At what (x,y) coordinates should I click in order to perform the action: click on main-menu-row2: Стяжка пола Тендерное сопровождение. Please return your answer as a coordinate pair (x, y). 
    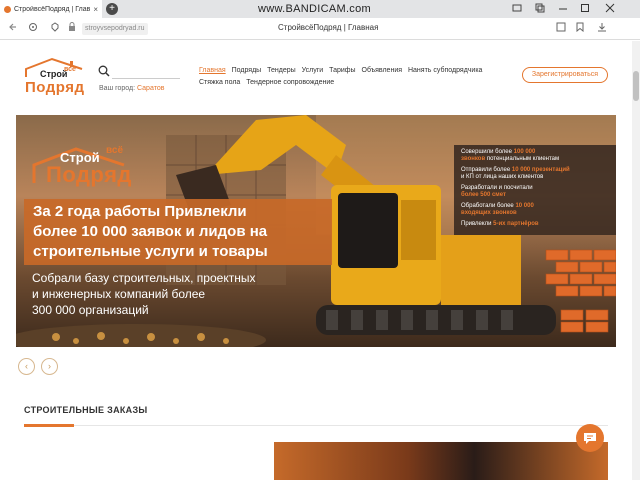
    Looking at the image, I should click on (268, 82).